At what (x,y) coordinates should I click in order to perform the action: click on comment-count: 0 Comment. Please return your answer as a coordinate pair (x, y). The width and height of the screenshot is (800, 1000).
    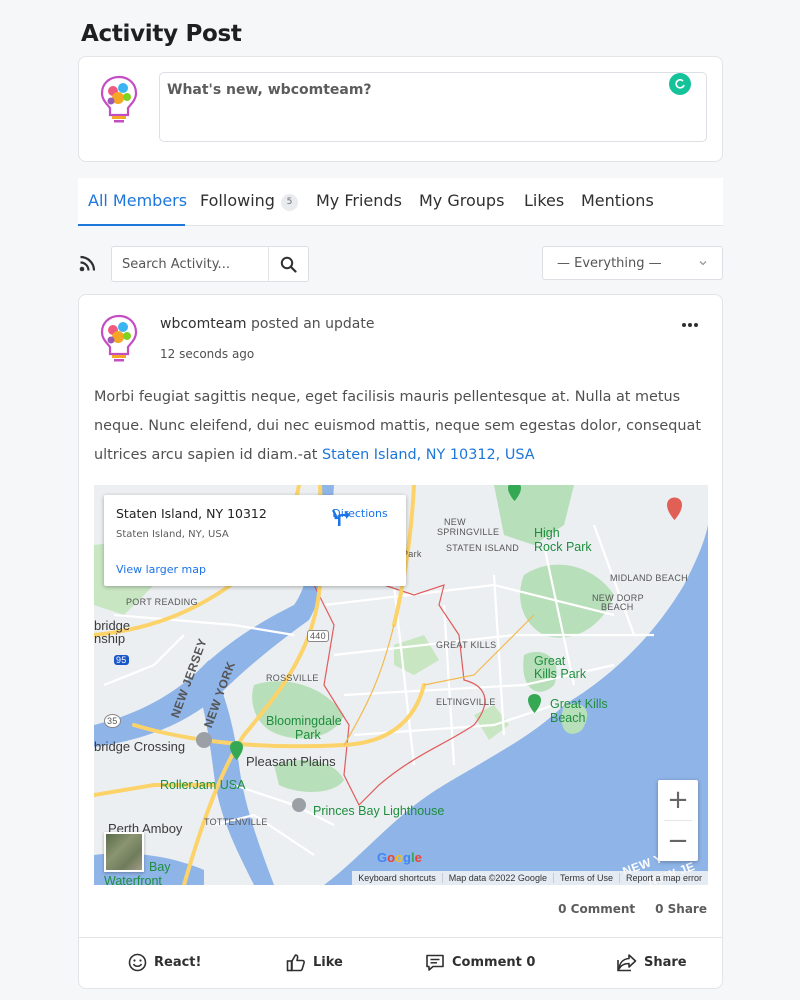
    Looking at the image, I should click on (596, 909).